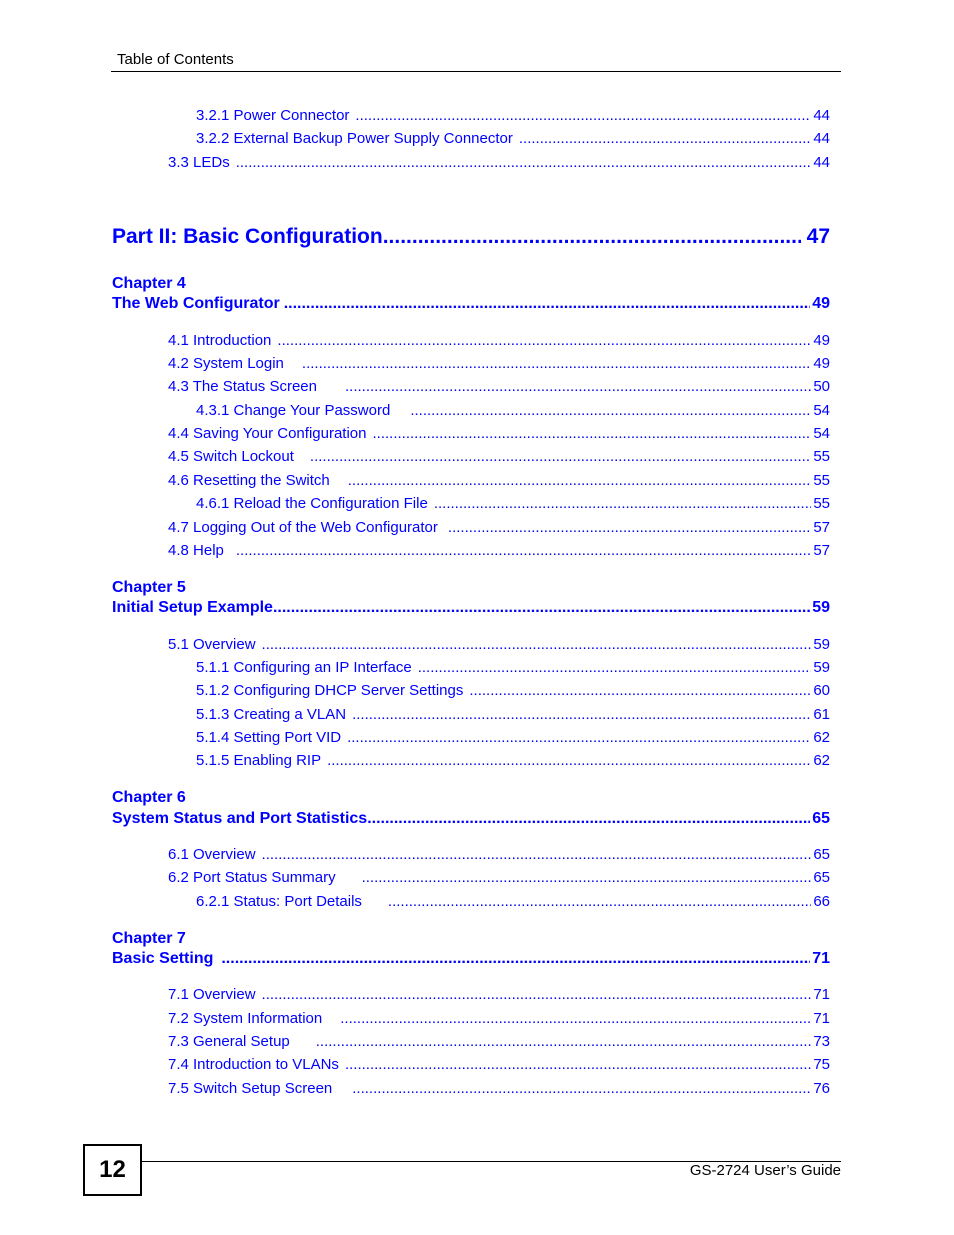 The image size is (954, 1235). Describe the element at coordinates (293, 410) in the screenshot. I see `toc-entry-title: 4.3.1 Change Your Password` at that location.